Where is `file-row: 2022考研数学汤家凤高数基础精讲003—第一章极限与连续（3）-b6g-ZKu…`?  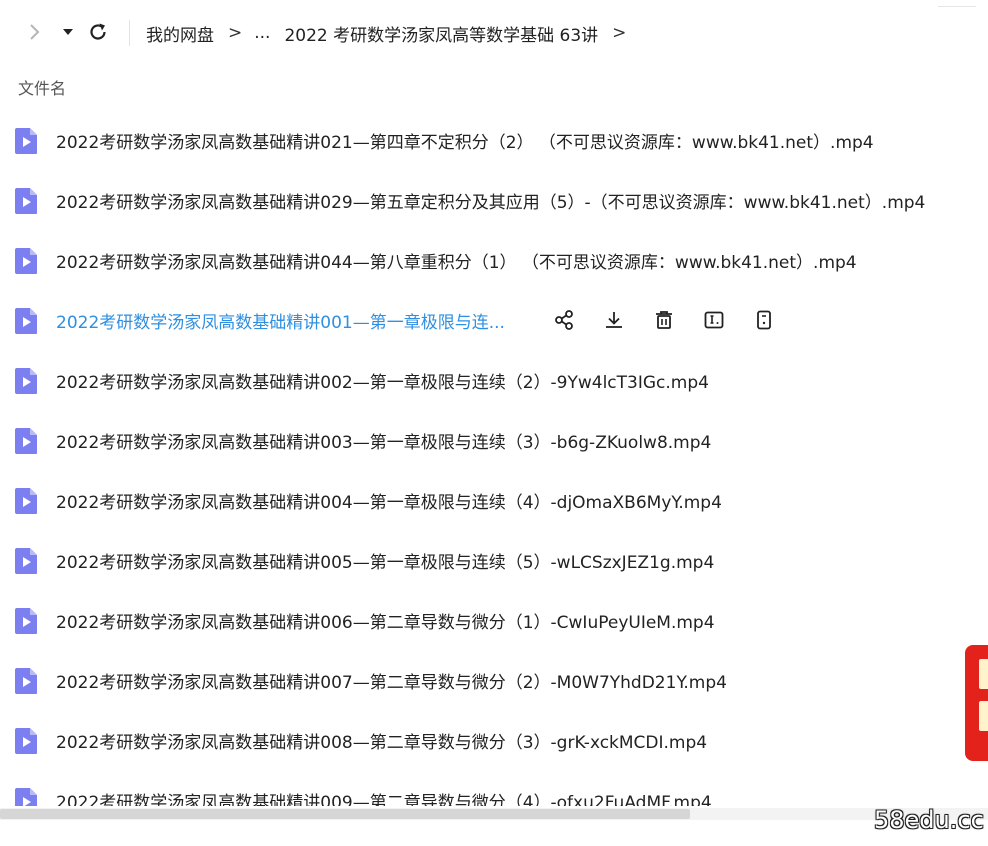
file-row: 2022考研数学汤家凤高数基础精讲003—第一章极限与连续（3）-b6g-ZKu… is located at coordinates (494, 440).